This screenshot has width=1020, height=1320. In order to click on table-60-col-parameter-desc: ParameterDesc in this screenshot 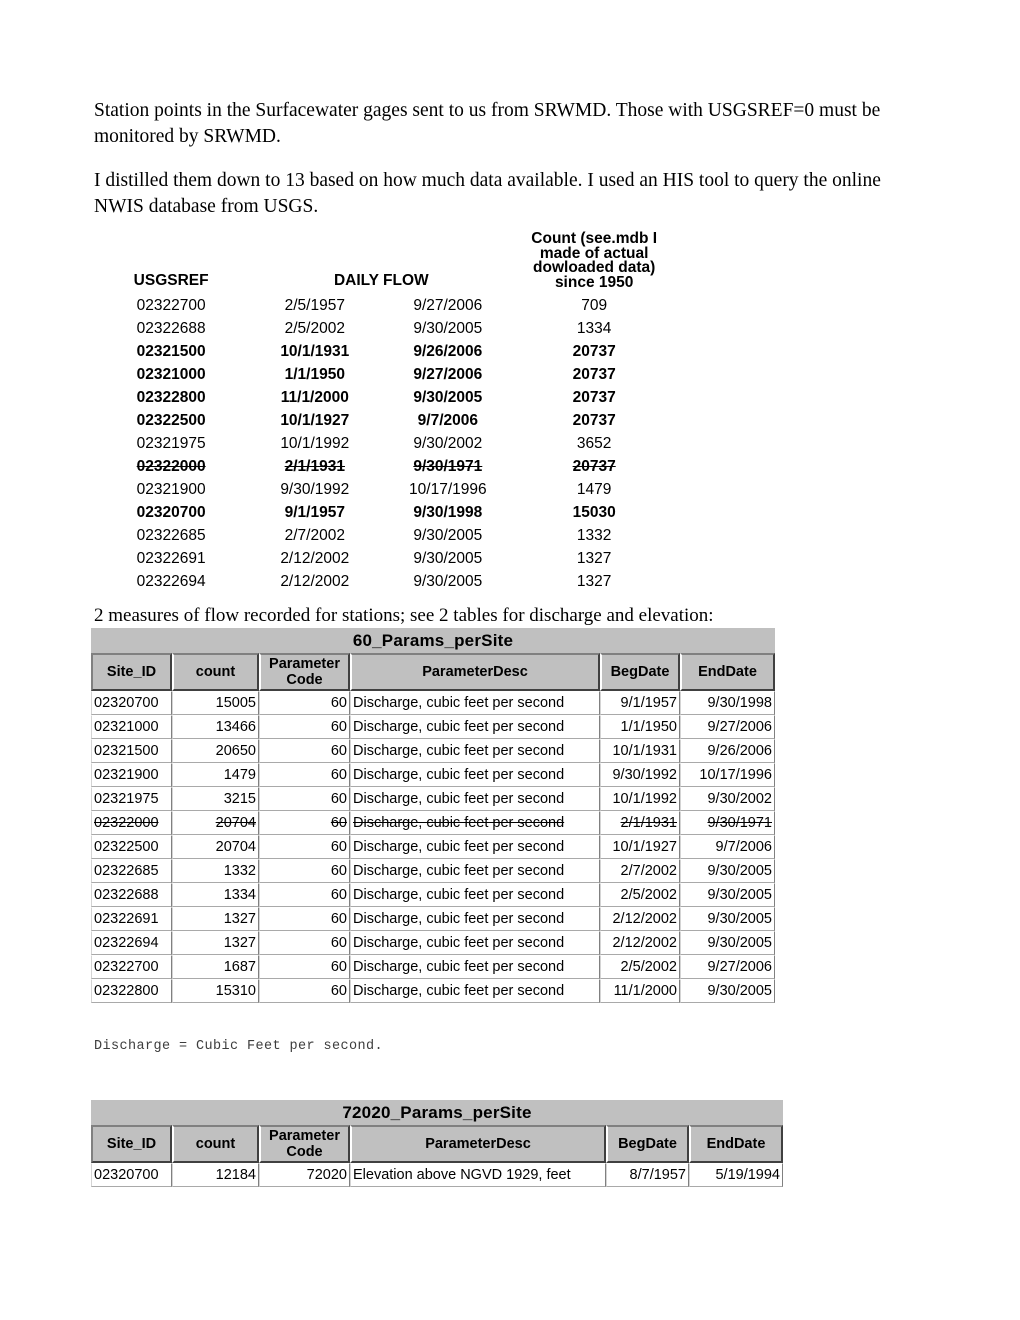, I will do `click(475, 672)`.